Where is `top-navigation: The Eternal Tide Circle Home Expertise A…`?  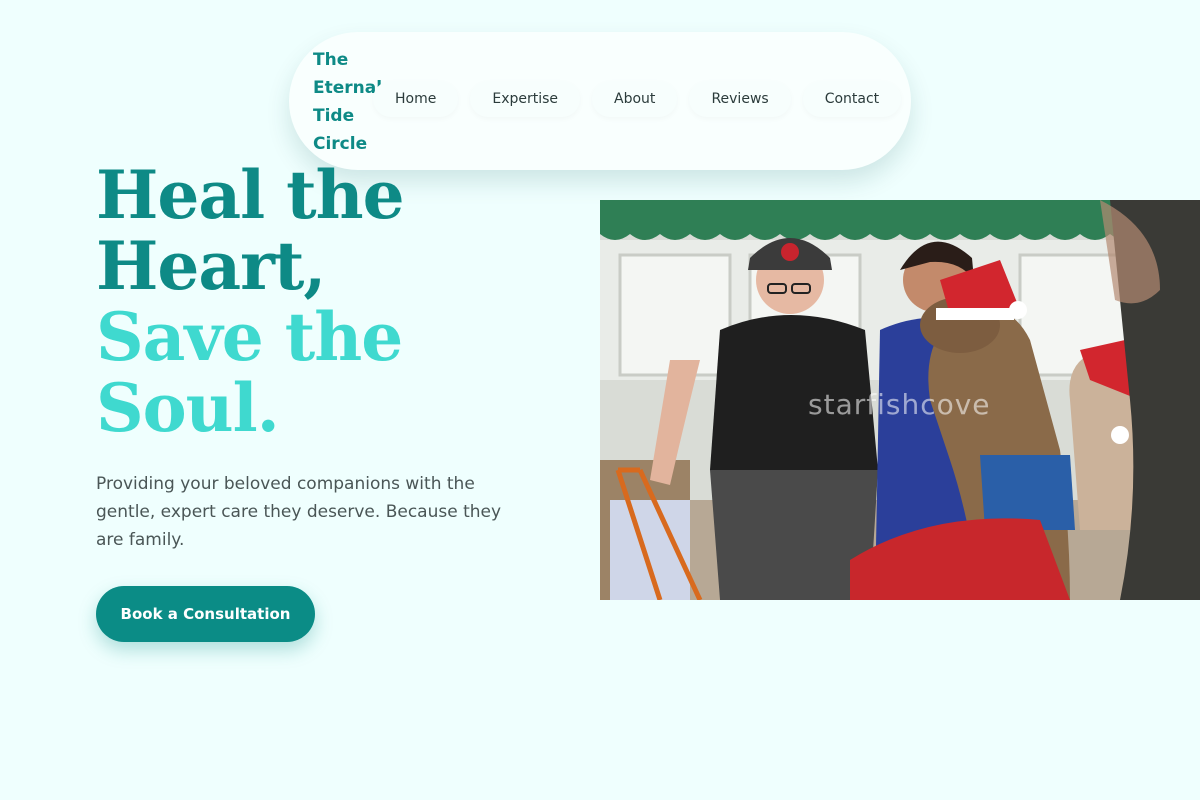 top-navigation: The Eternal Tide Circle Home Expertise A… is located at coordinates (600, 101).